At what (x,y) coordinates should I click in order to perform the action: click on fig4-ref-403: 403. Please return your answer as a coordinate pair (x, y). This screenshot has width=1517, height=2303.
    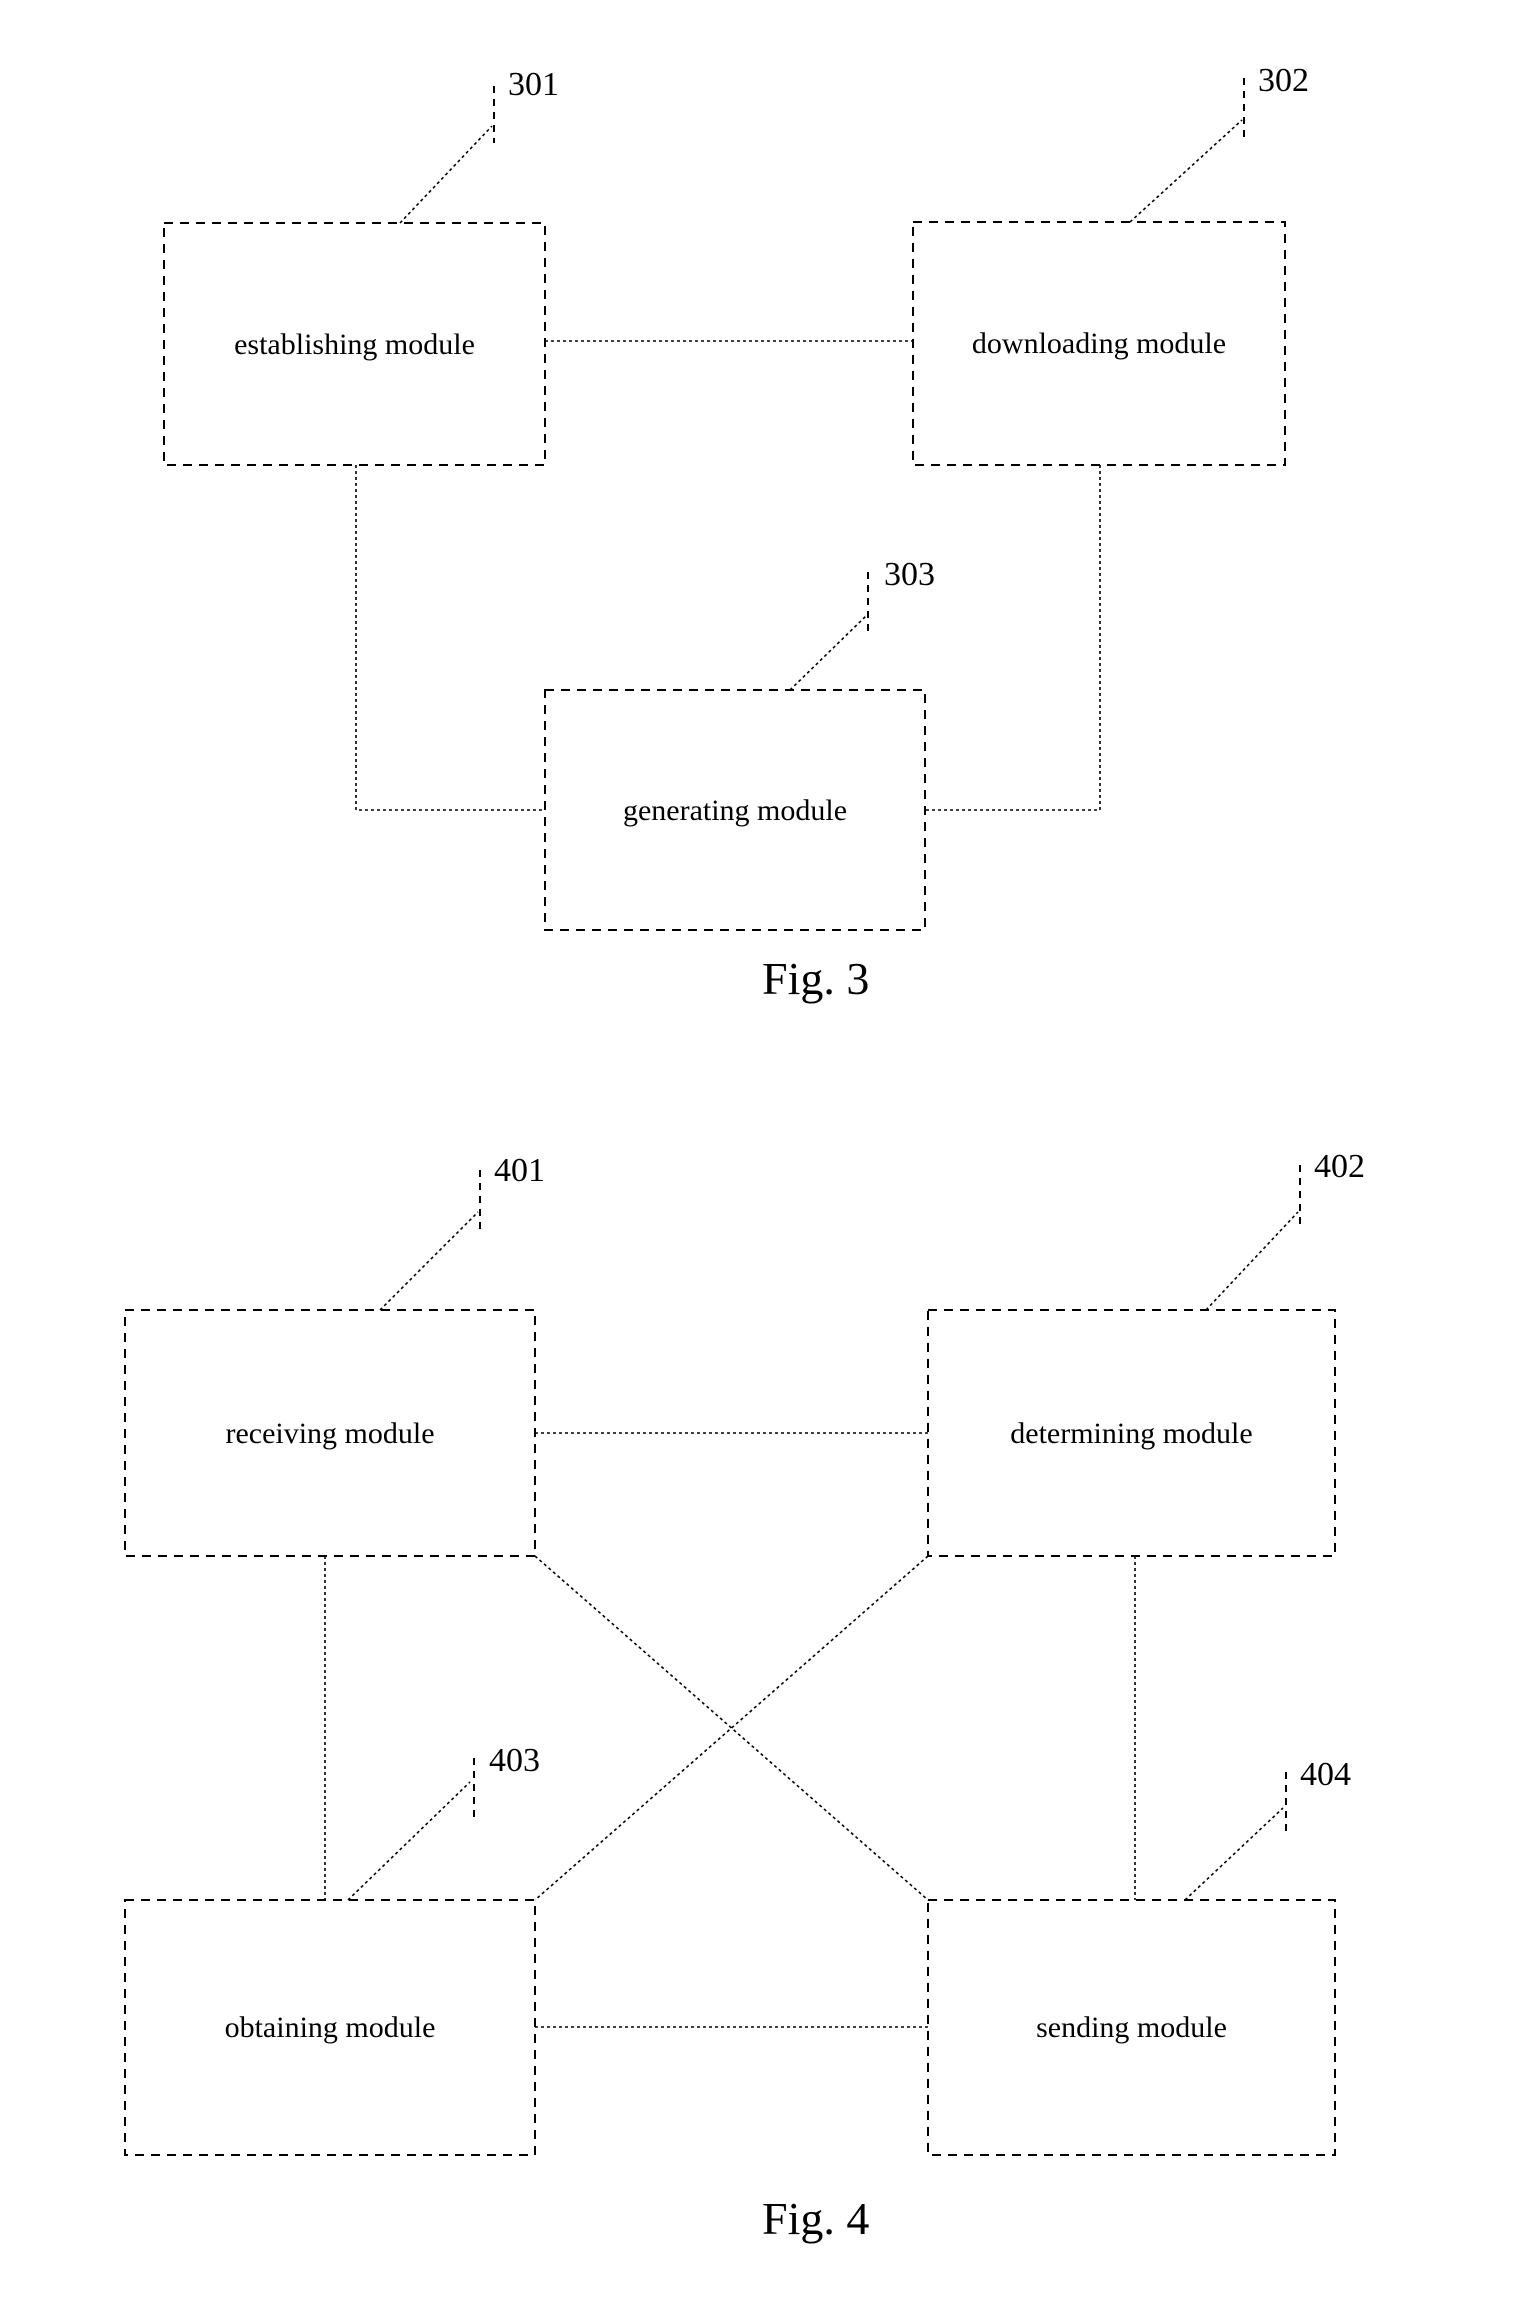
    Looking at the image, I should click on (514, 1760).